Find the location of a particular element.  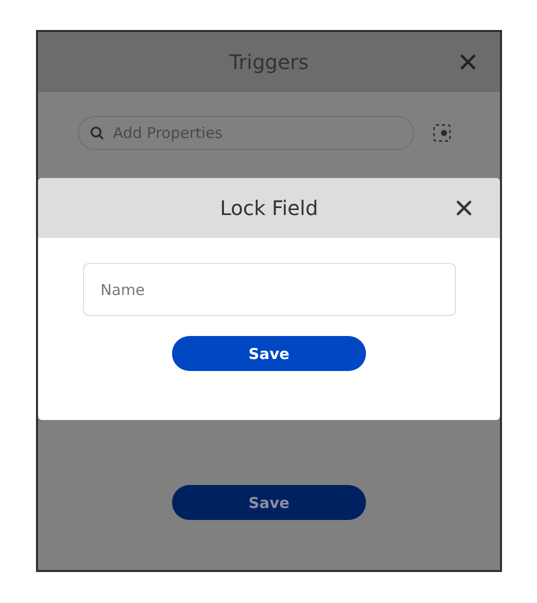

panel-title: Triggers is located at coordinates (269, 62).